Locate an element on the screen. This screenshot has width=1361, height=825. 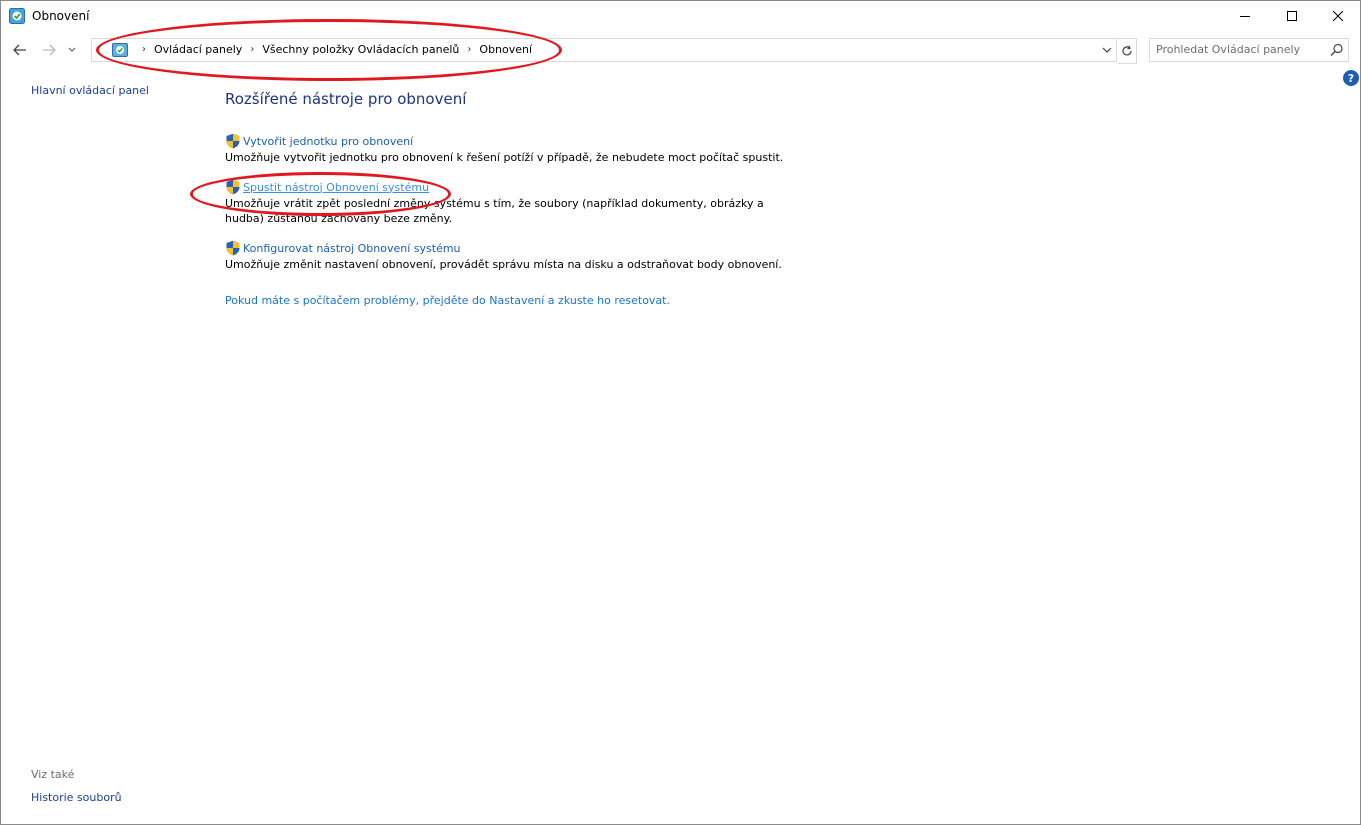
see-also-label: Viz také is located at coordinates (53, 774).